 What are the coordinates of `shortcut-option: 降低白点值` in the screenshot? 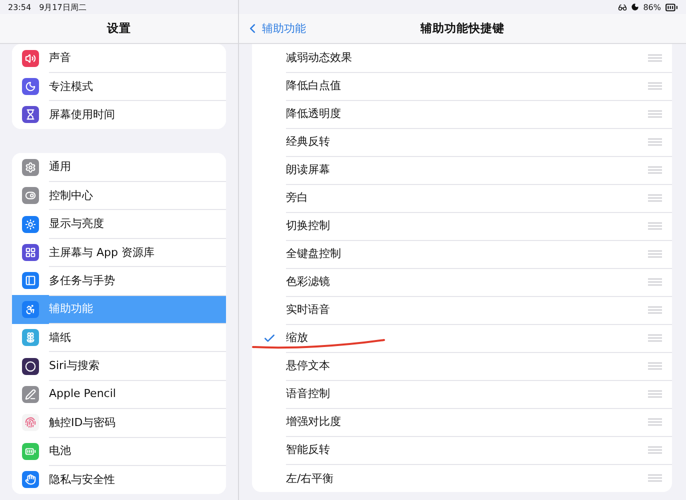 It's located at (313, 85).